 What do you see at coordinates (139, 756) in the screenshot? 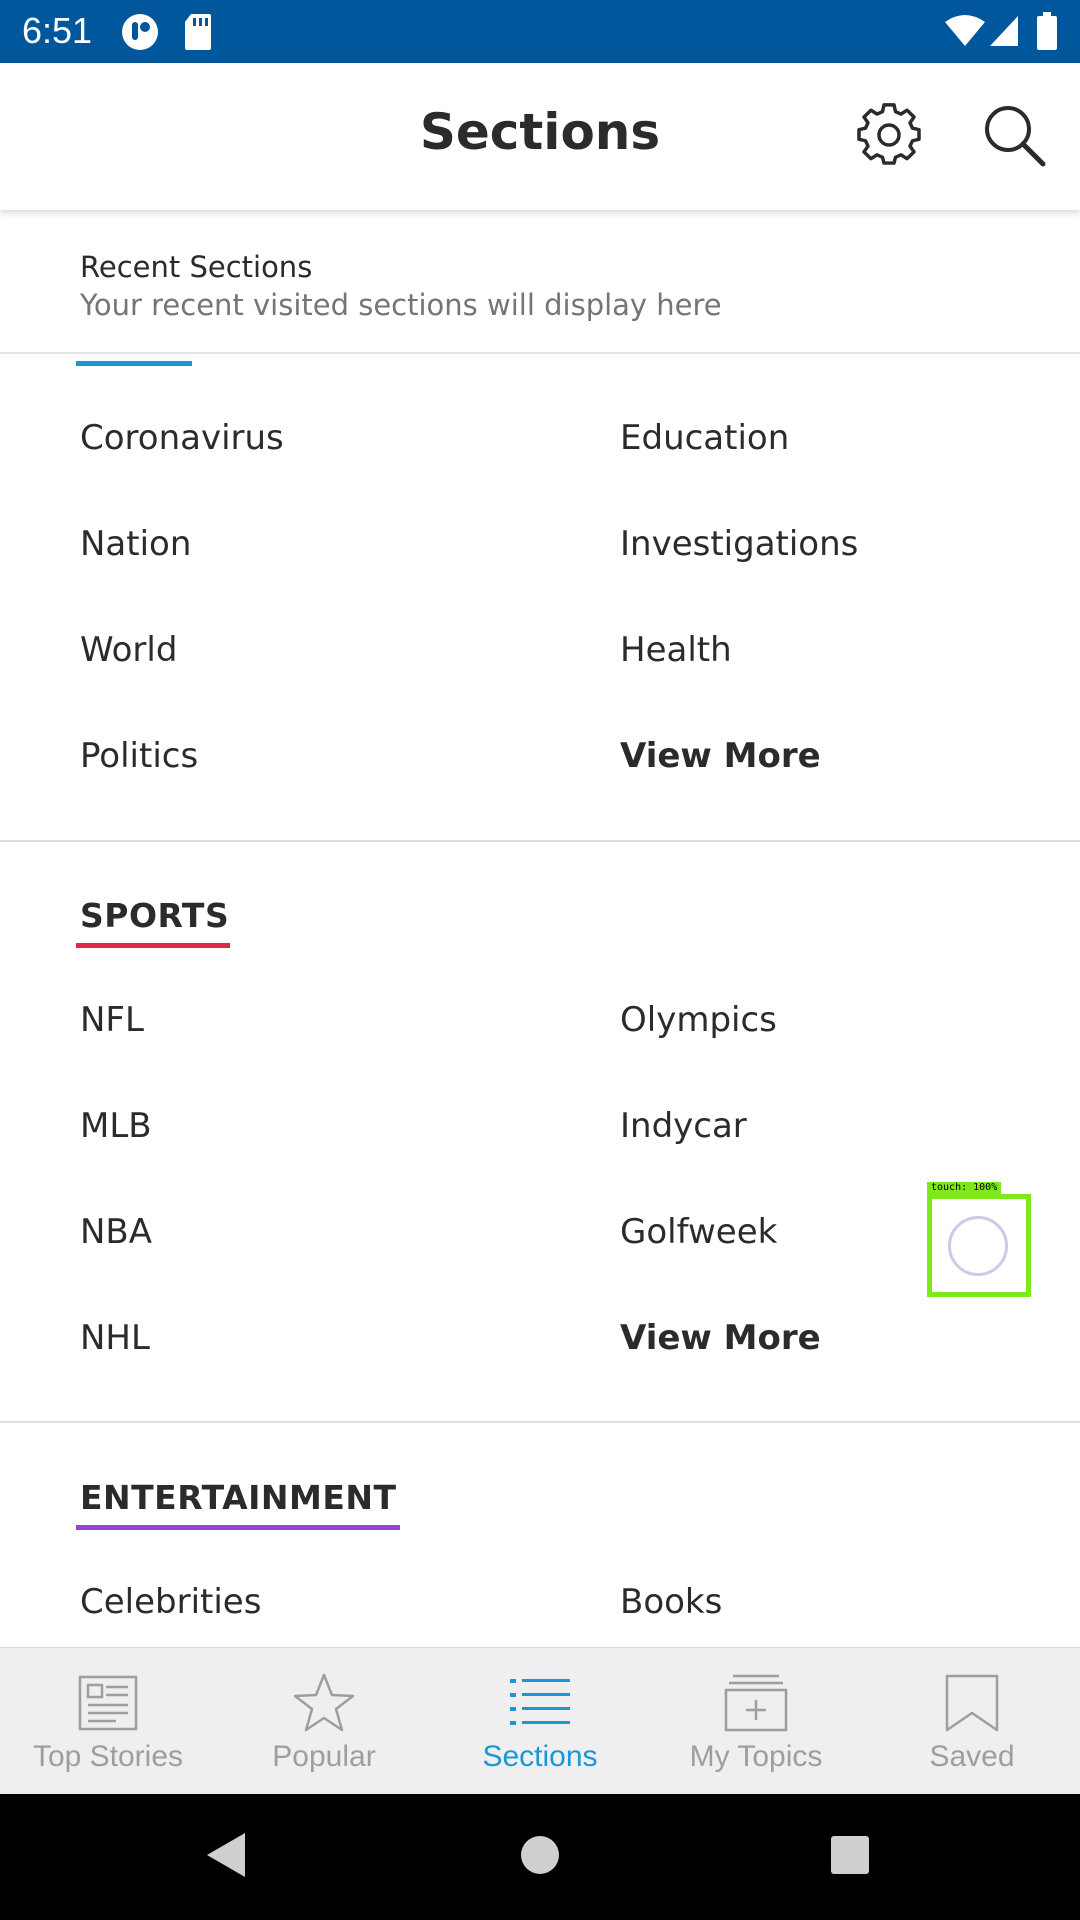
I see `section-link-politics: Politics` at bounding box center [139, 756].